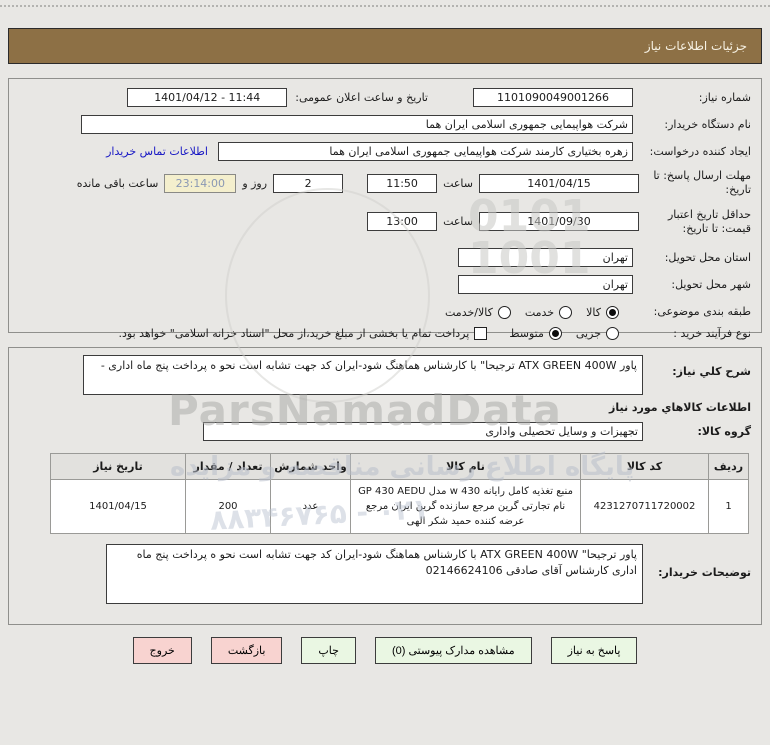 This screenshot has height=745, width=770. What do you see at coordinates (200, 183) in the screenshot?
I see `remaining-time-countdown: 23:14:00` at bounding box center [200, 183].